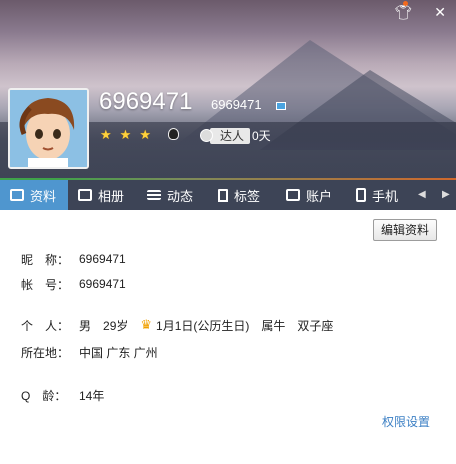 The width and height of the screenshot is (456, 464). I want to click on qage-value: 14年, so click(92, 395).